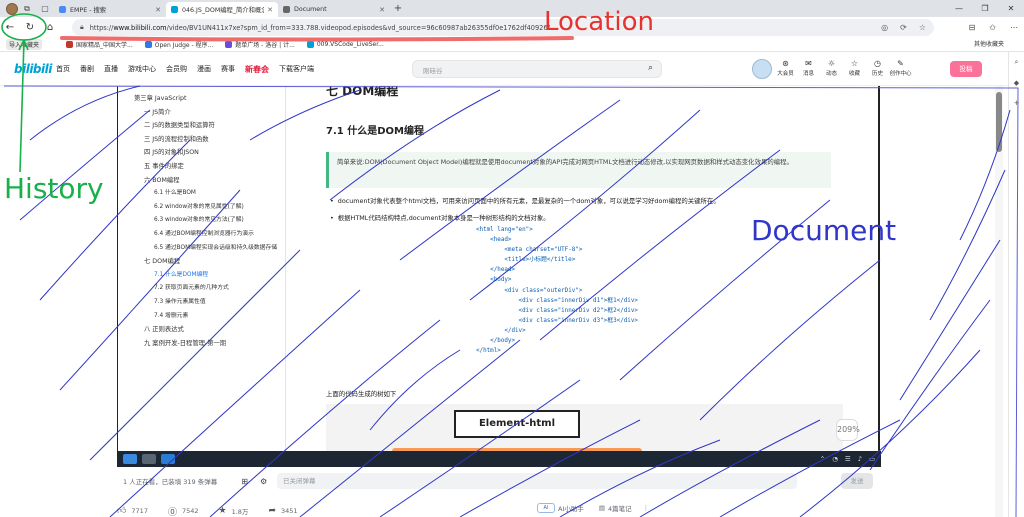 Image resolution: width=1024 pixels, height=517 pixels. Describe the element at coordinates (593, 508) in the screenshot. I see `ai-helper: AI AI小助手 ▤ 4篇笔记 ⋮` at that location.